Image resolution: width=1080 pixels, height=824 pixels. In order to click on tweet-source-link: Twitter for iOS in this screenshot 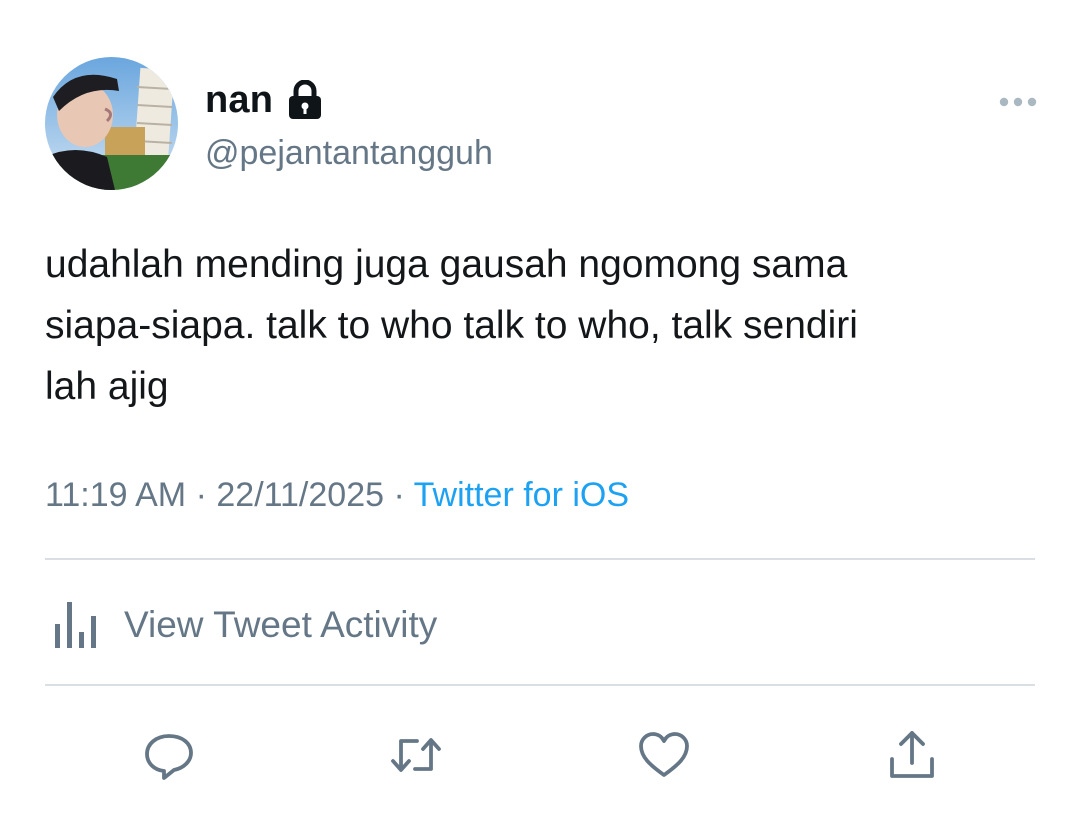, I will do `click(521, 495)`.